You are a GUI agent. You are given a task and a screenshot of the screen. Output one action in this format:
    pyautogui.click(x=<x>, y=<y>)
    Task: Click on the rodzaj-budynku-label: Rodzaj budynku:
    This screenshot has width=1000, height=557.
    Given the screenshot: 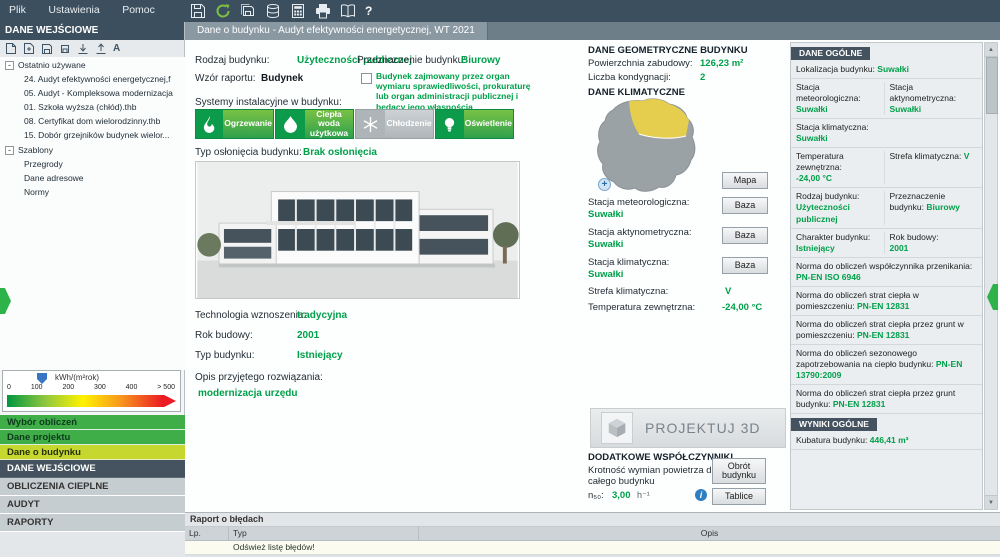 What is the action you would take?
    pyautogui.click(x=232, y=60)
    